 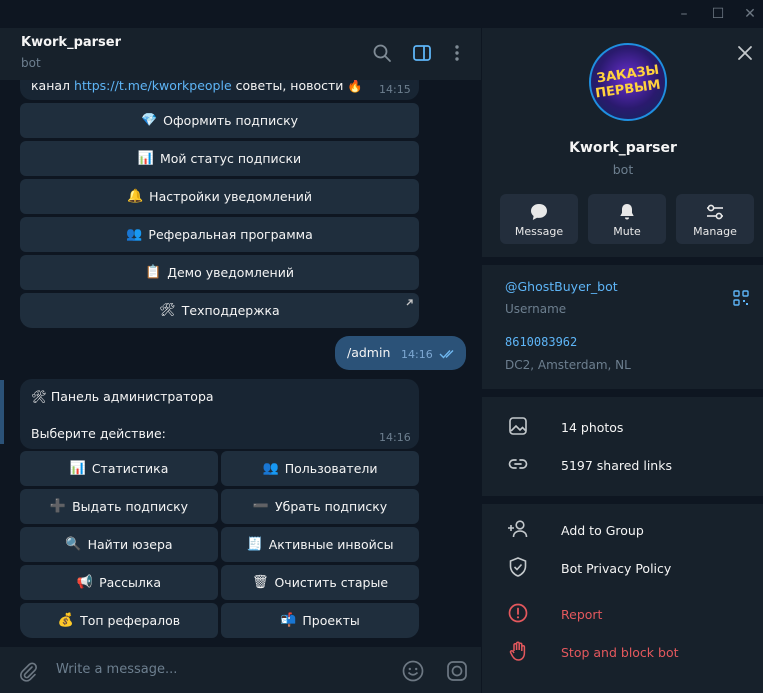 I want to click on minus-icon: ➖, so click(x=261, y=506).